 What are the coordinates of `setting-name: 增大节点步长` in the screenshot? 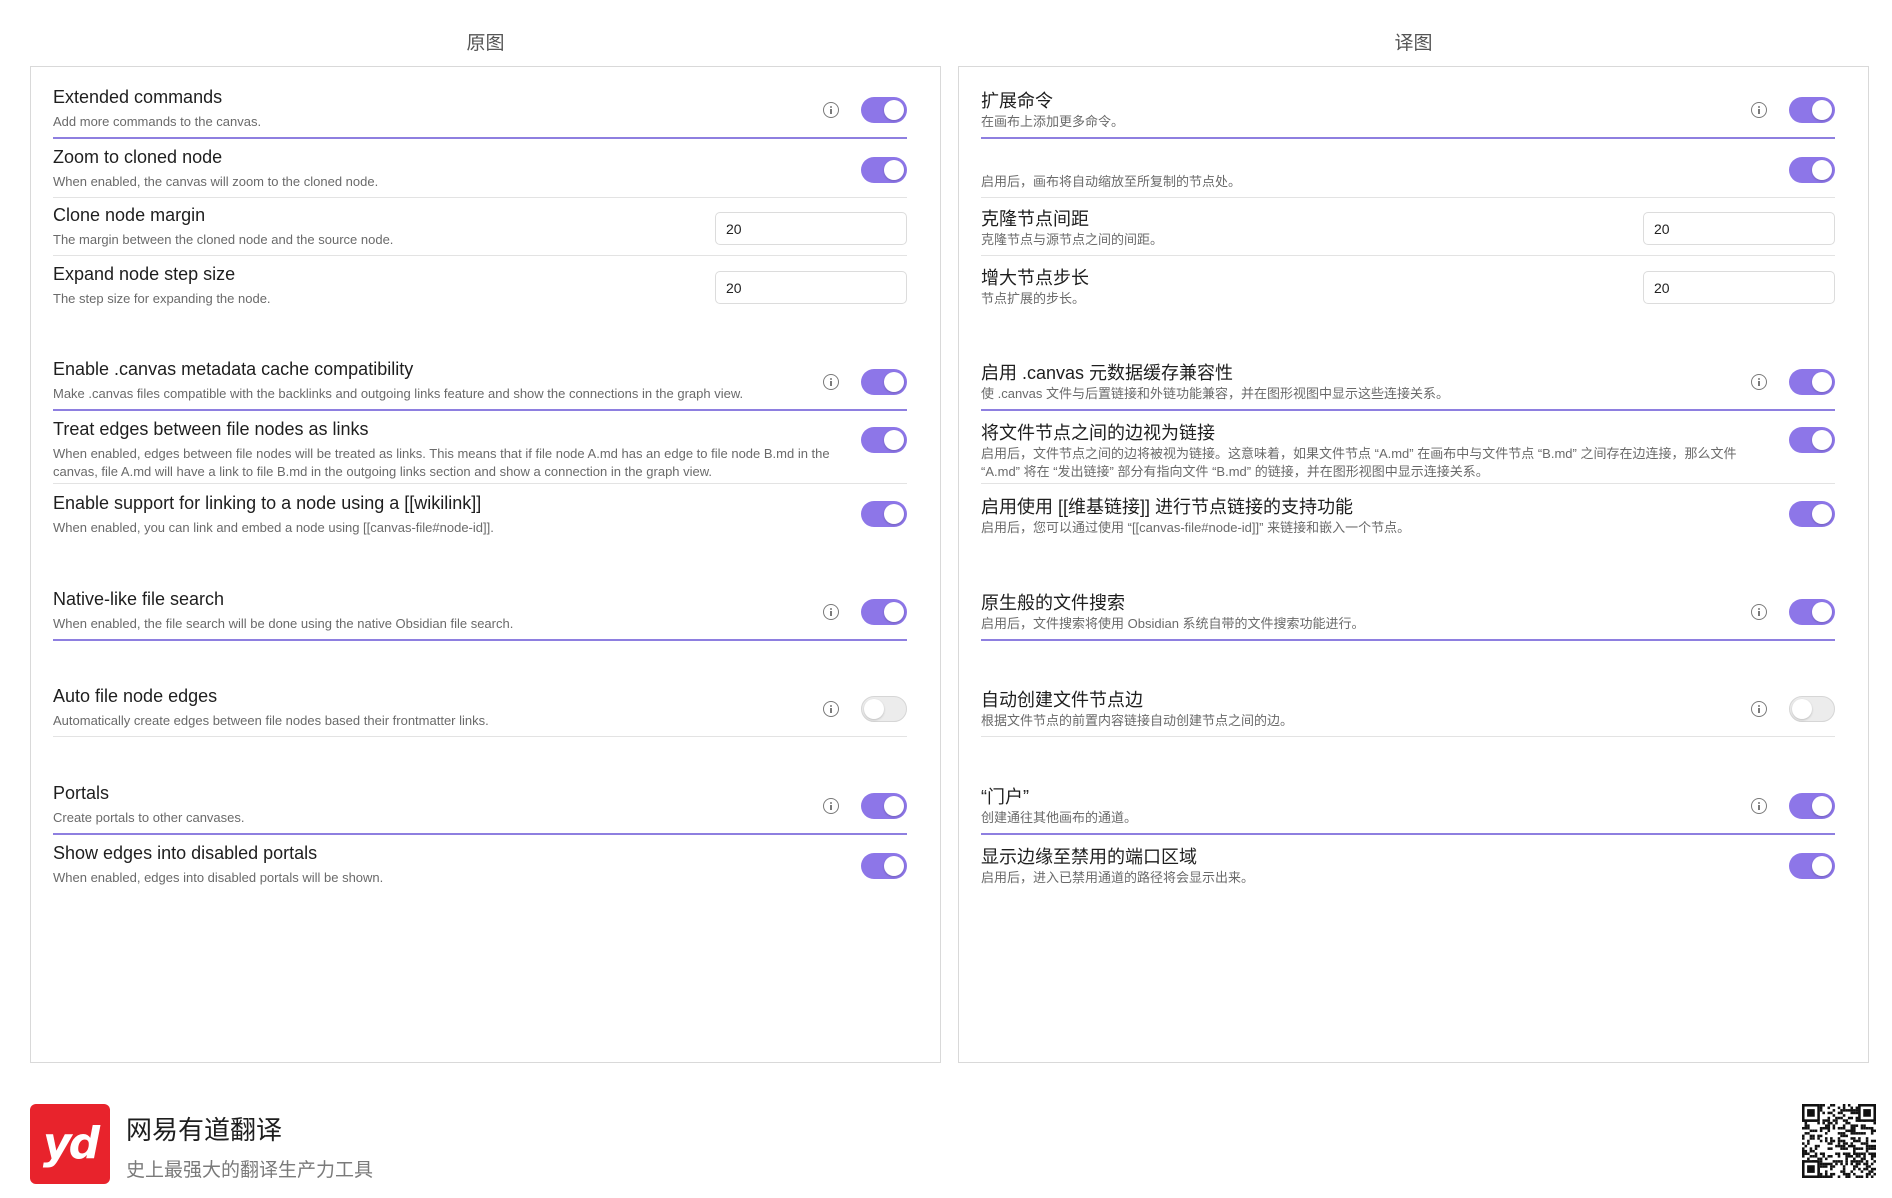 It's located at (1035, 278).